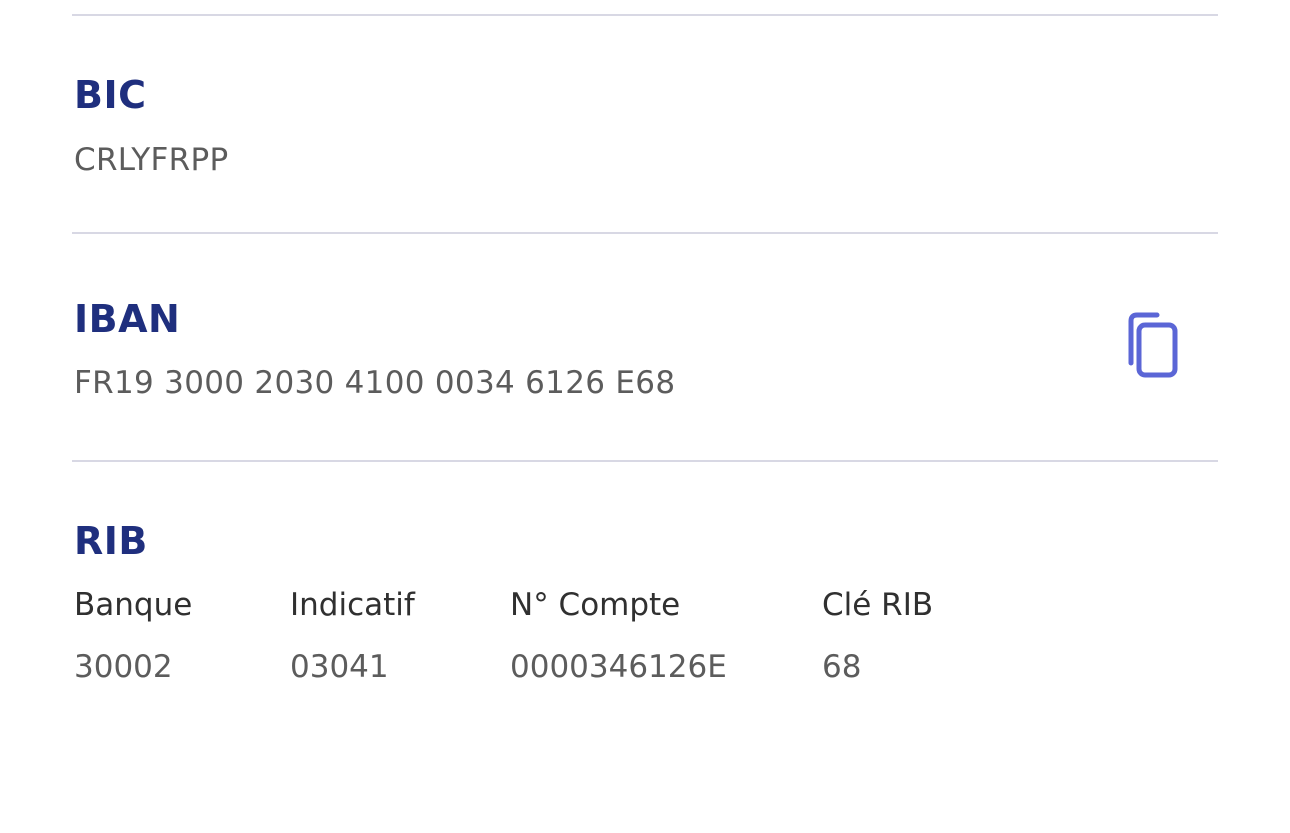  I want to click on iban-title: IBAN, so click(127, 319).